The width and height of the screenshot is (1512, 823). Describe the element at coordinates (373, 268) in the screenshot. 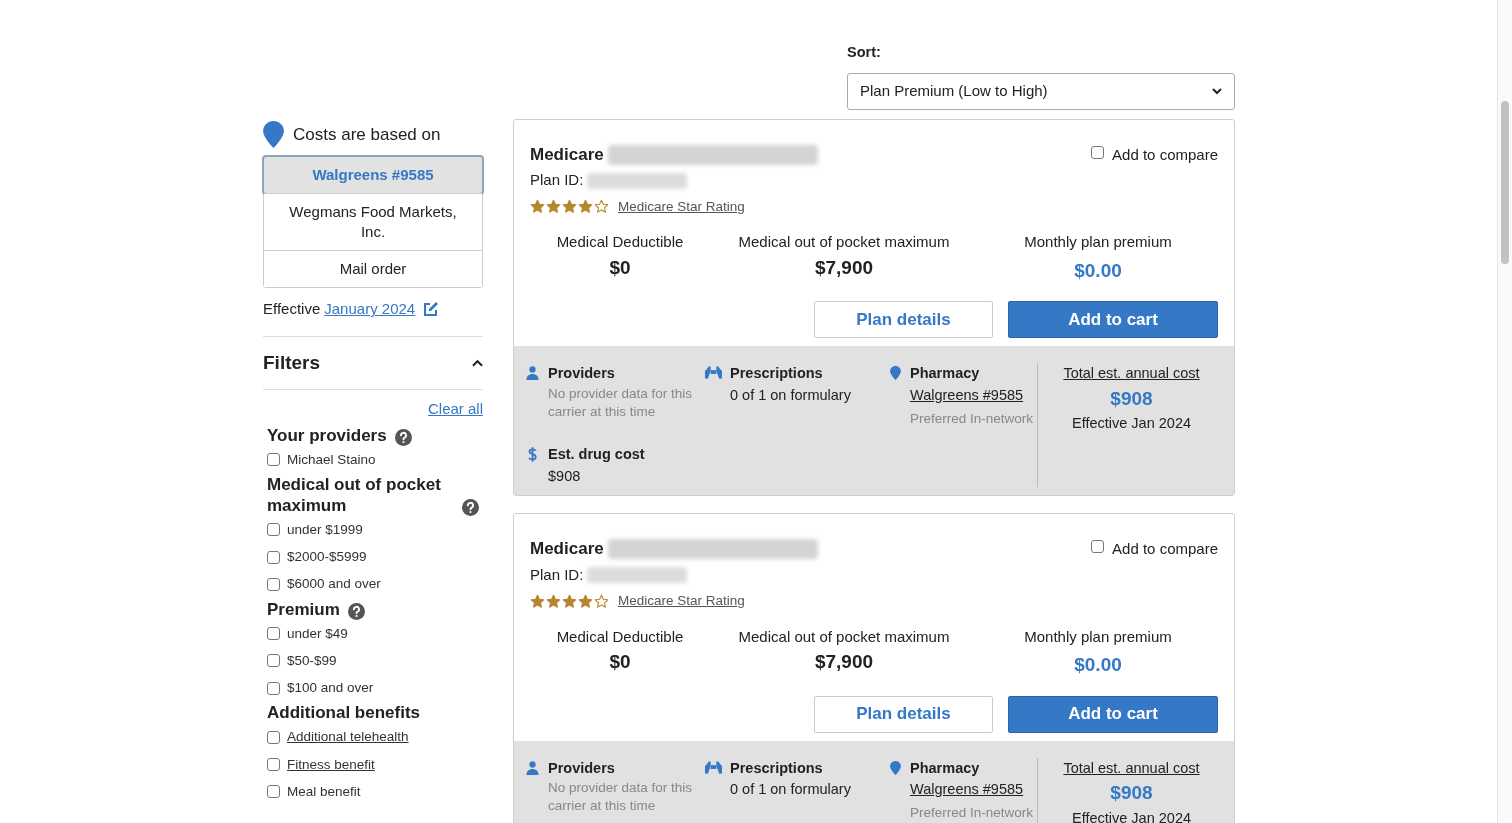

I see `pharmacy-option: Mail order` at that location.